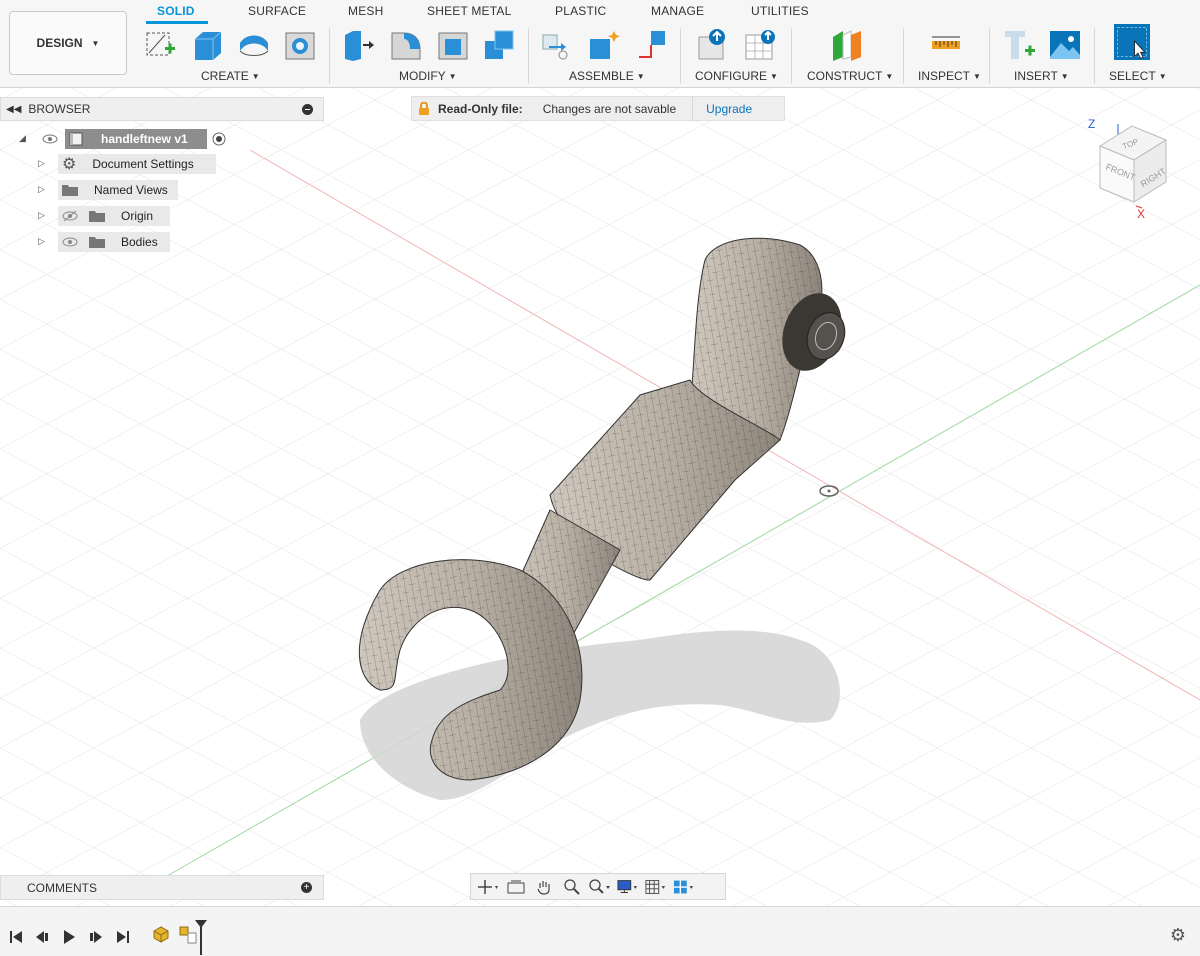 This screenshot has height=956, width=1200. What do you see at coordinates (544, 887) in the screenshot?
I see `pan-hand-icon` at bounding box center [544, 887].